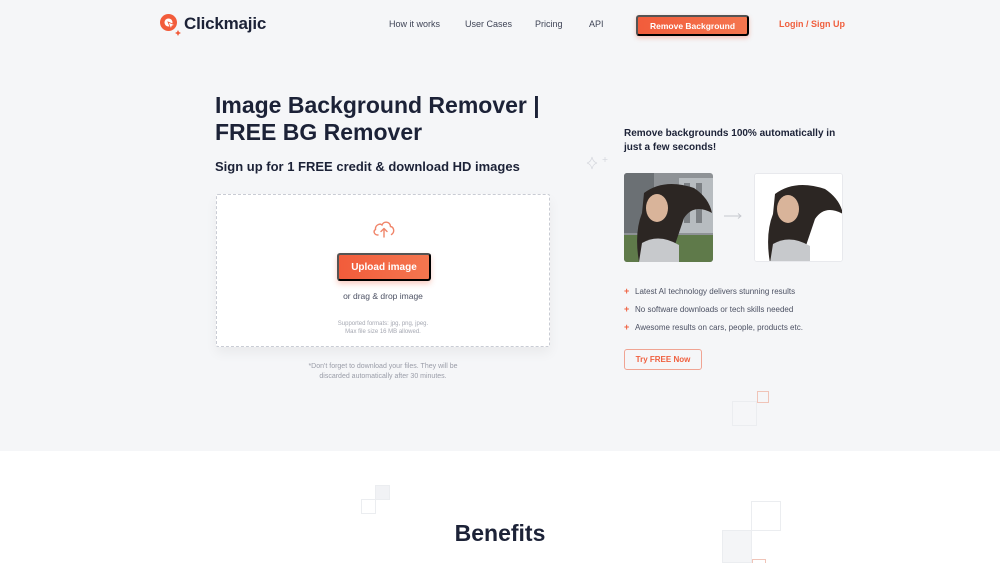 This screenshot has width=1000, height=563. I want to click on nav-link-pricing: Pricing, so click(549, 24).